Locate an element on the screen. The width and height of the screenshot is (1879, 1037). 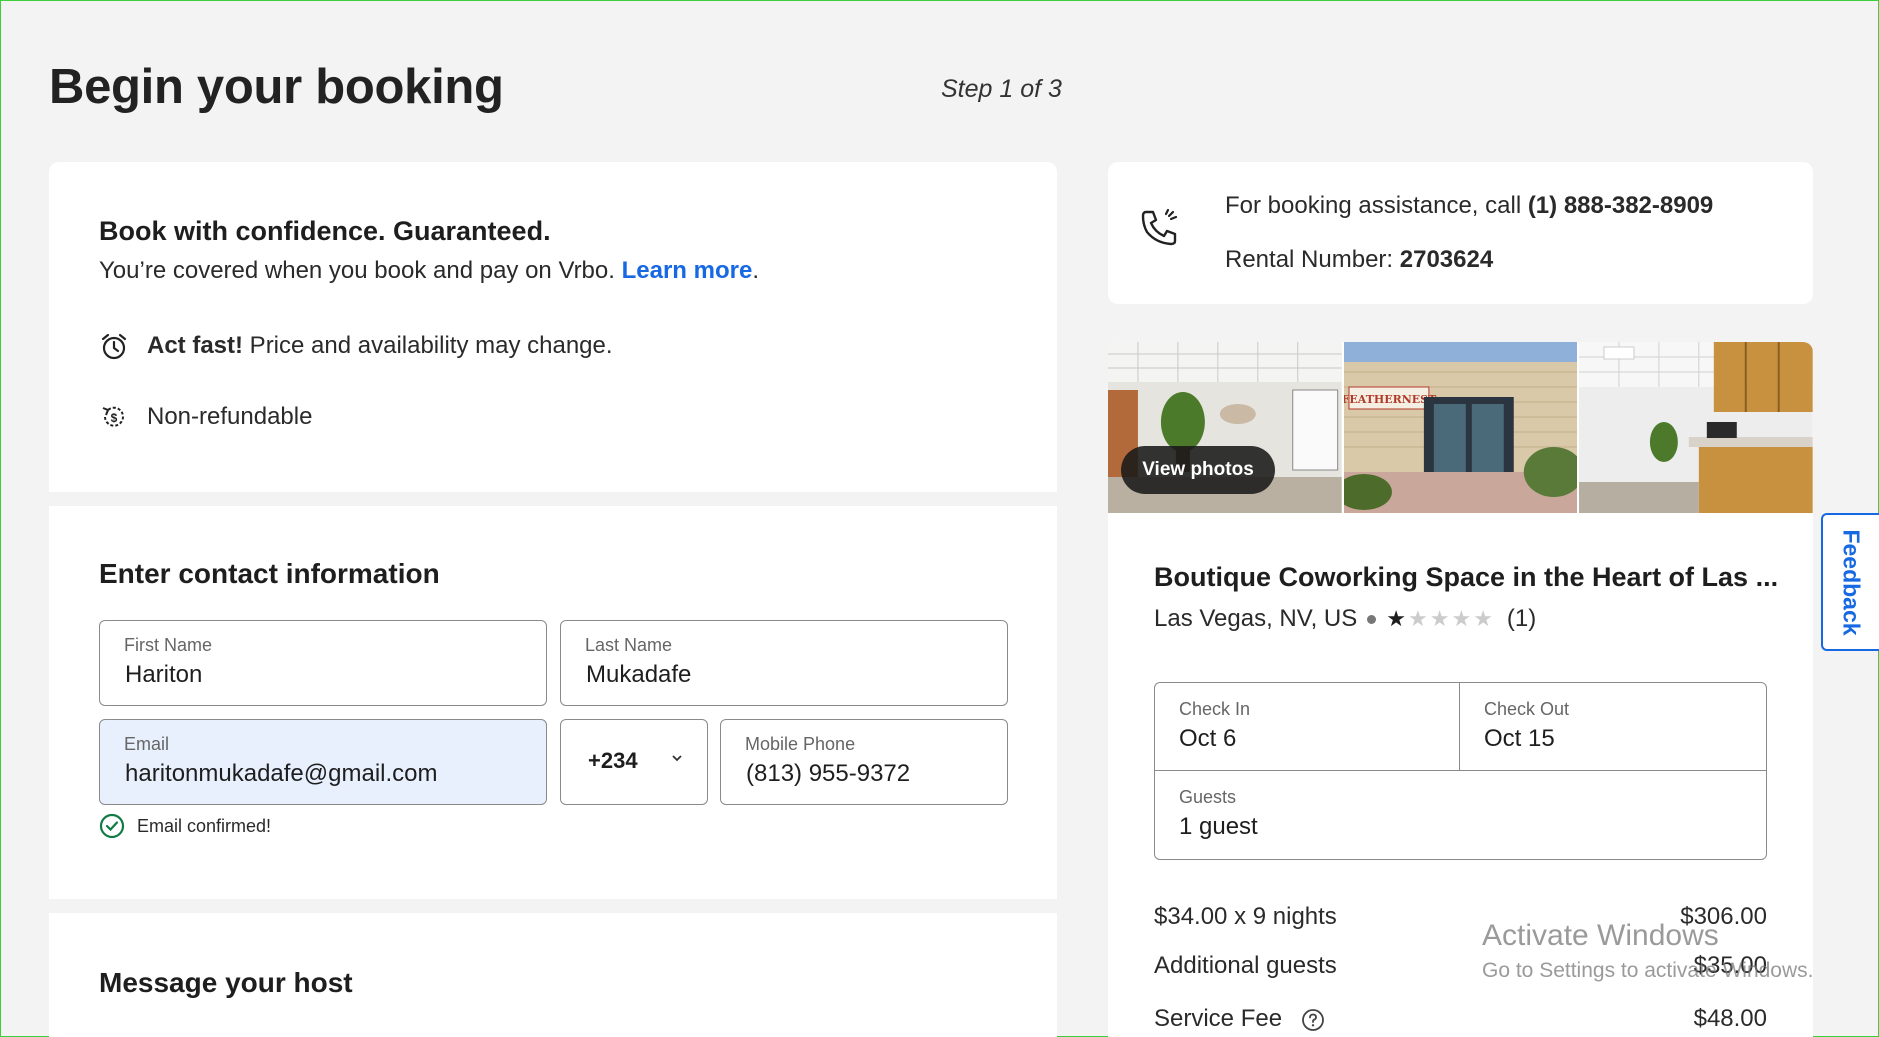
step-indicator: Step 1 of 3 is located at coordinates (1001, 89).